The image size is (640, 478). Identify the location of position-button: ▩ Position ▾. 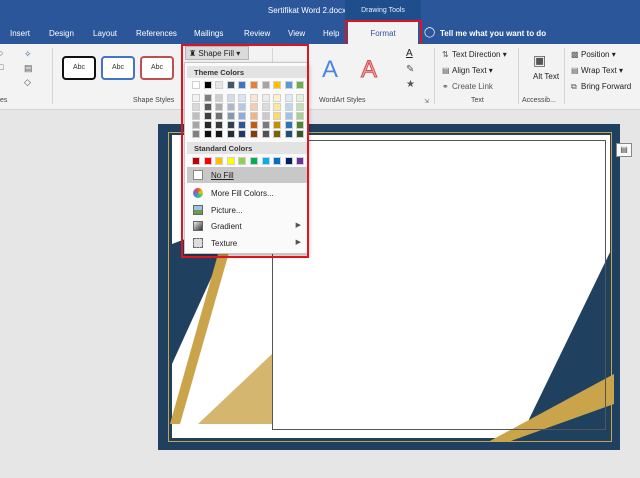
(593, 54).